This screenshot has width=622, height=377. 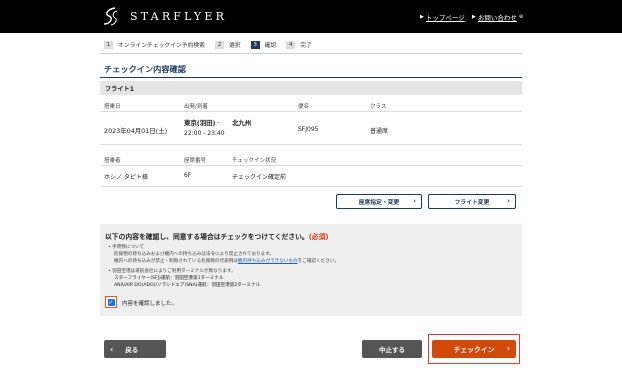 What do you see at coordinates (112, 349) in the screenshot?
I see `chevron-left-icon: ‹` at bounding box center [112, 349].